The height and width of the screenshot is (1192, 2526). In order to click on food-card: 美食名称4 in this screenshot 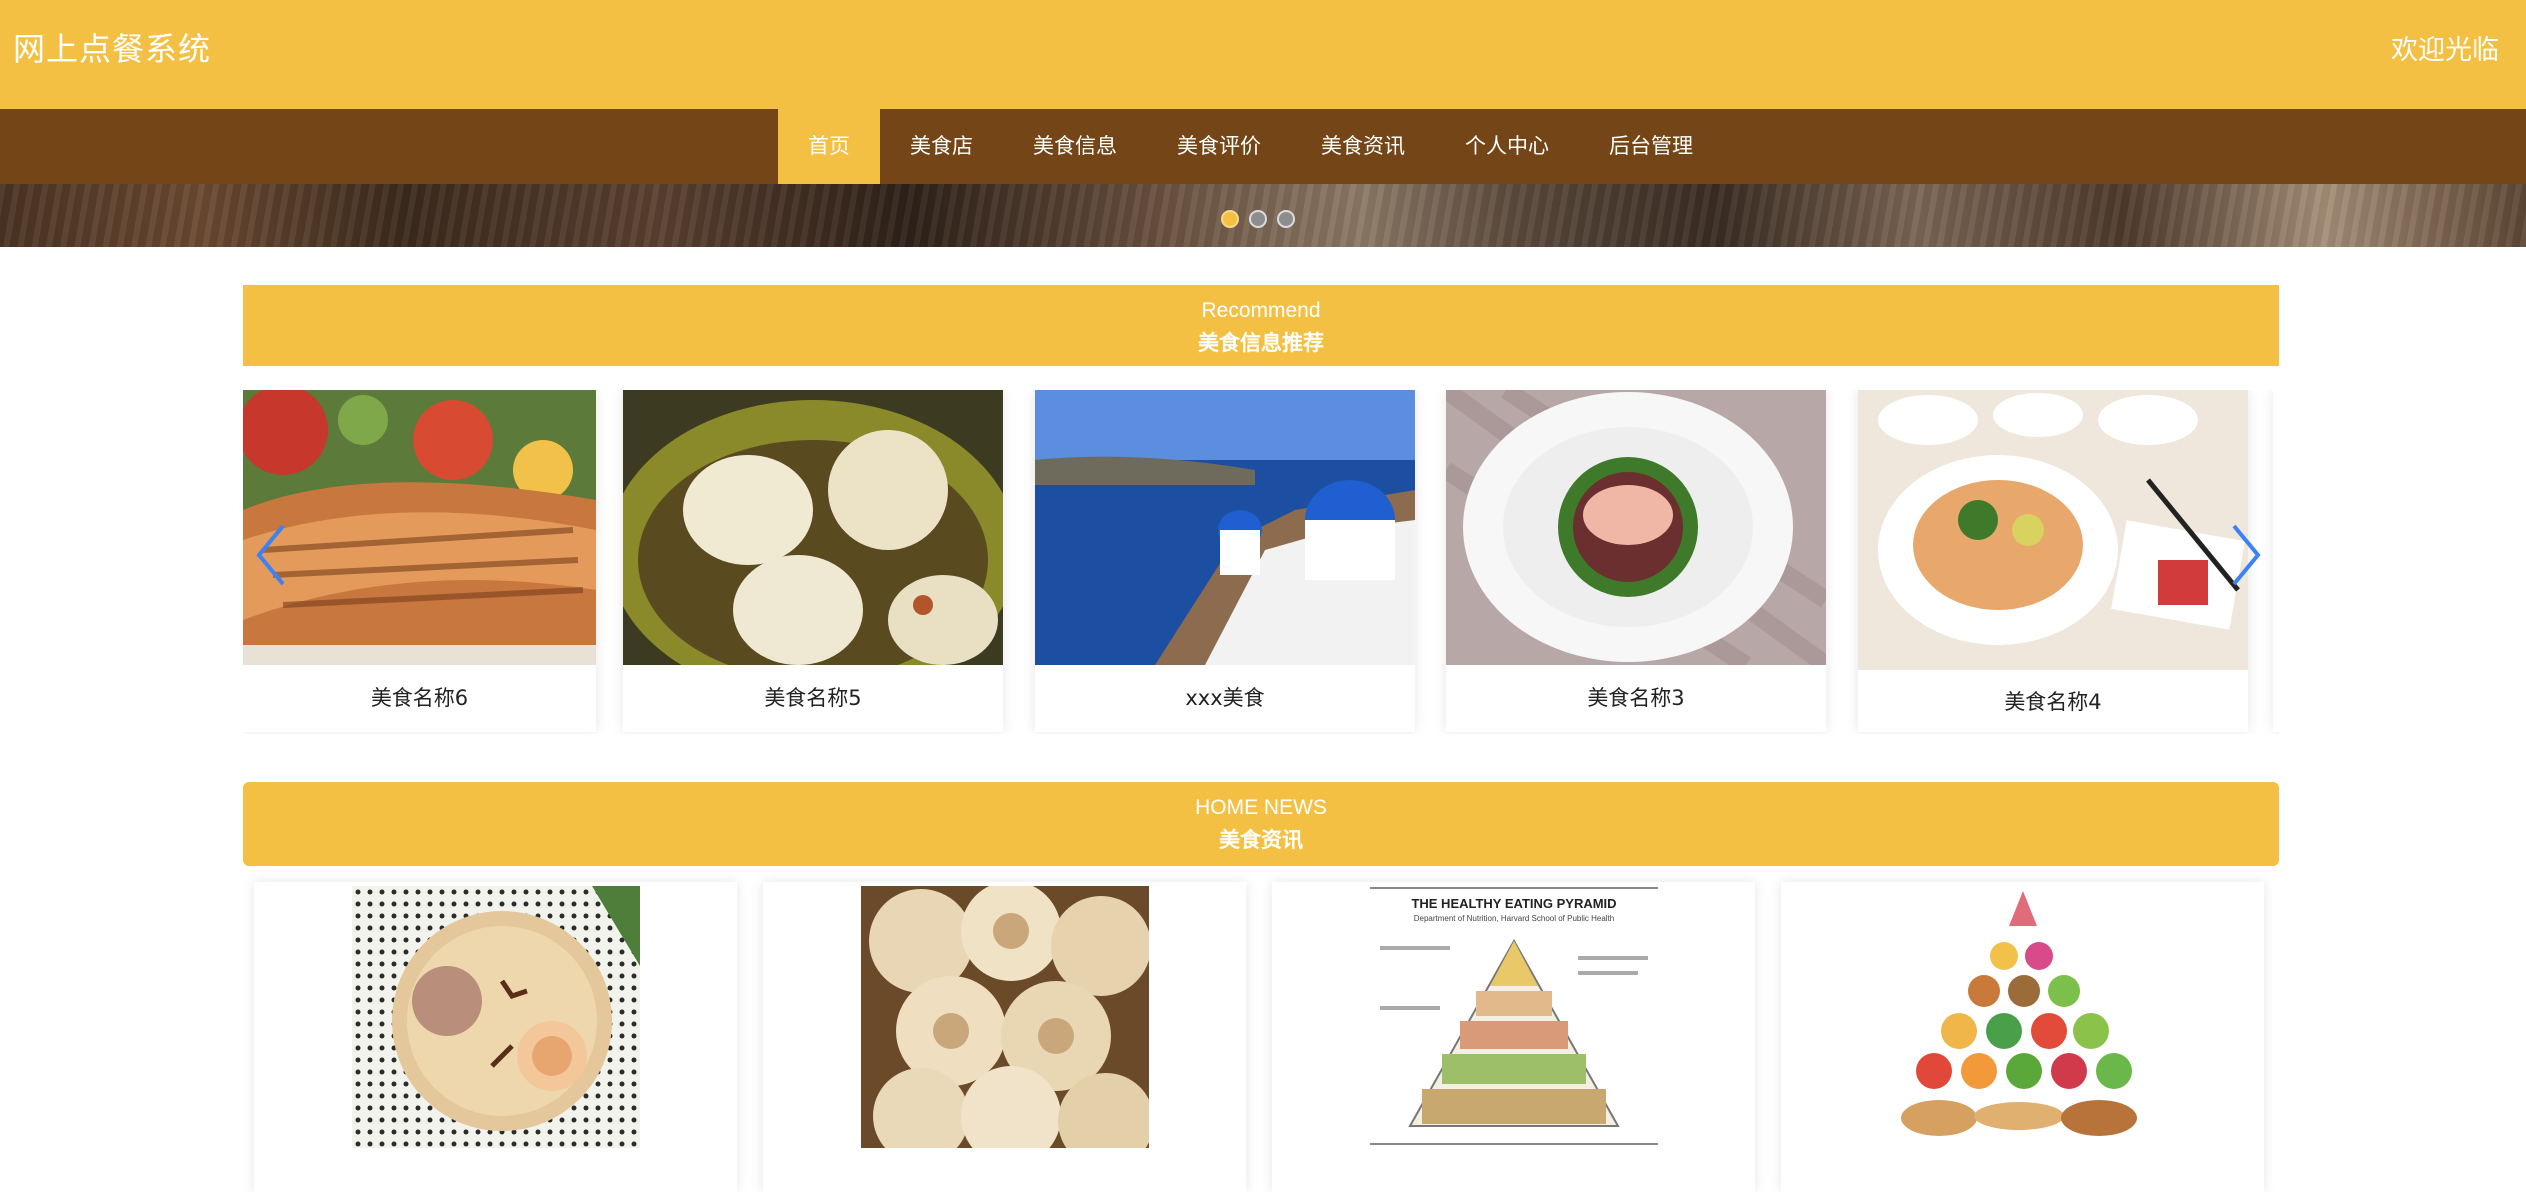, I will do `click(2053, 561)`.